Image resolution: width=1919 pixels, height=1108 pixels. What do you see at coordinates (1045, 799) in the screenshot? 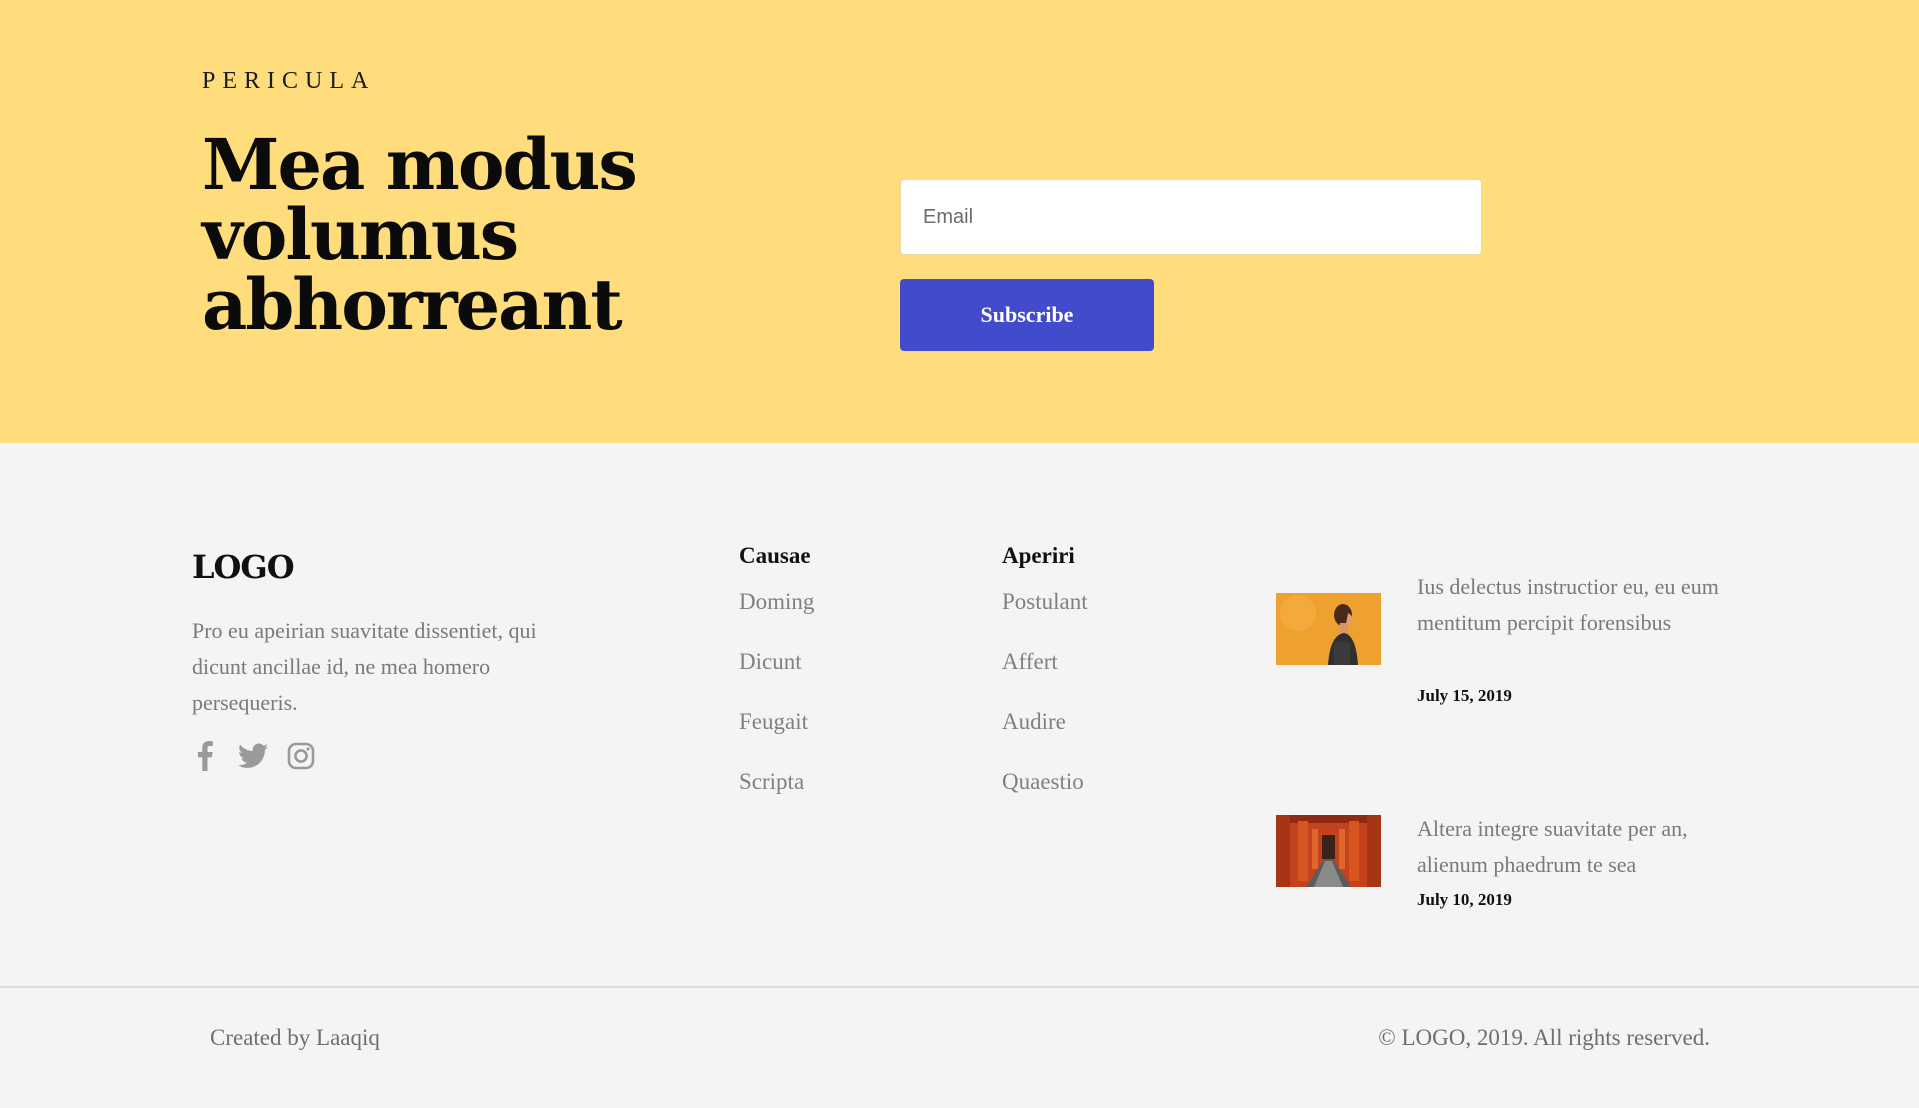
I see `list-item: Quaestio` at bounding box center [1045, 799].